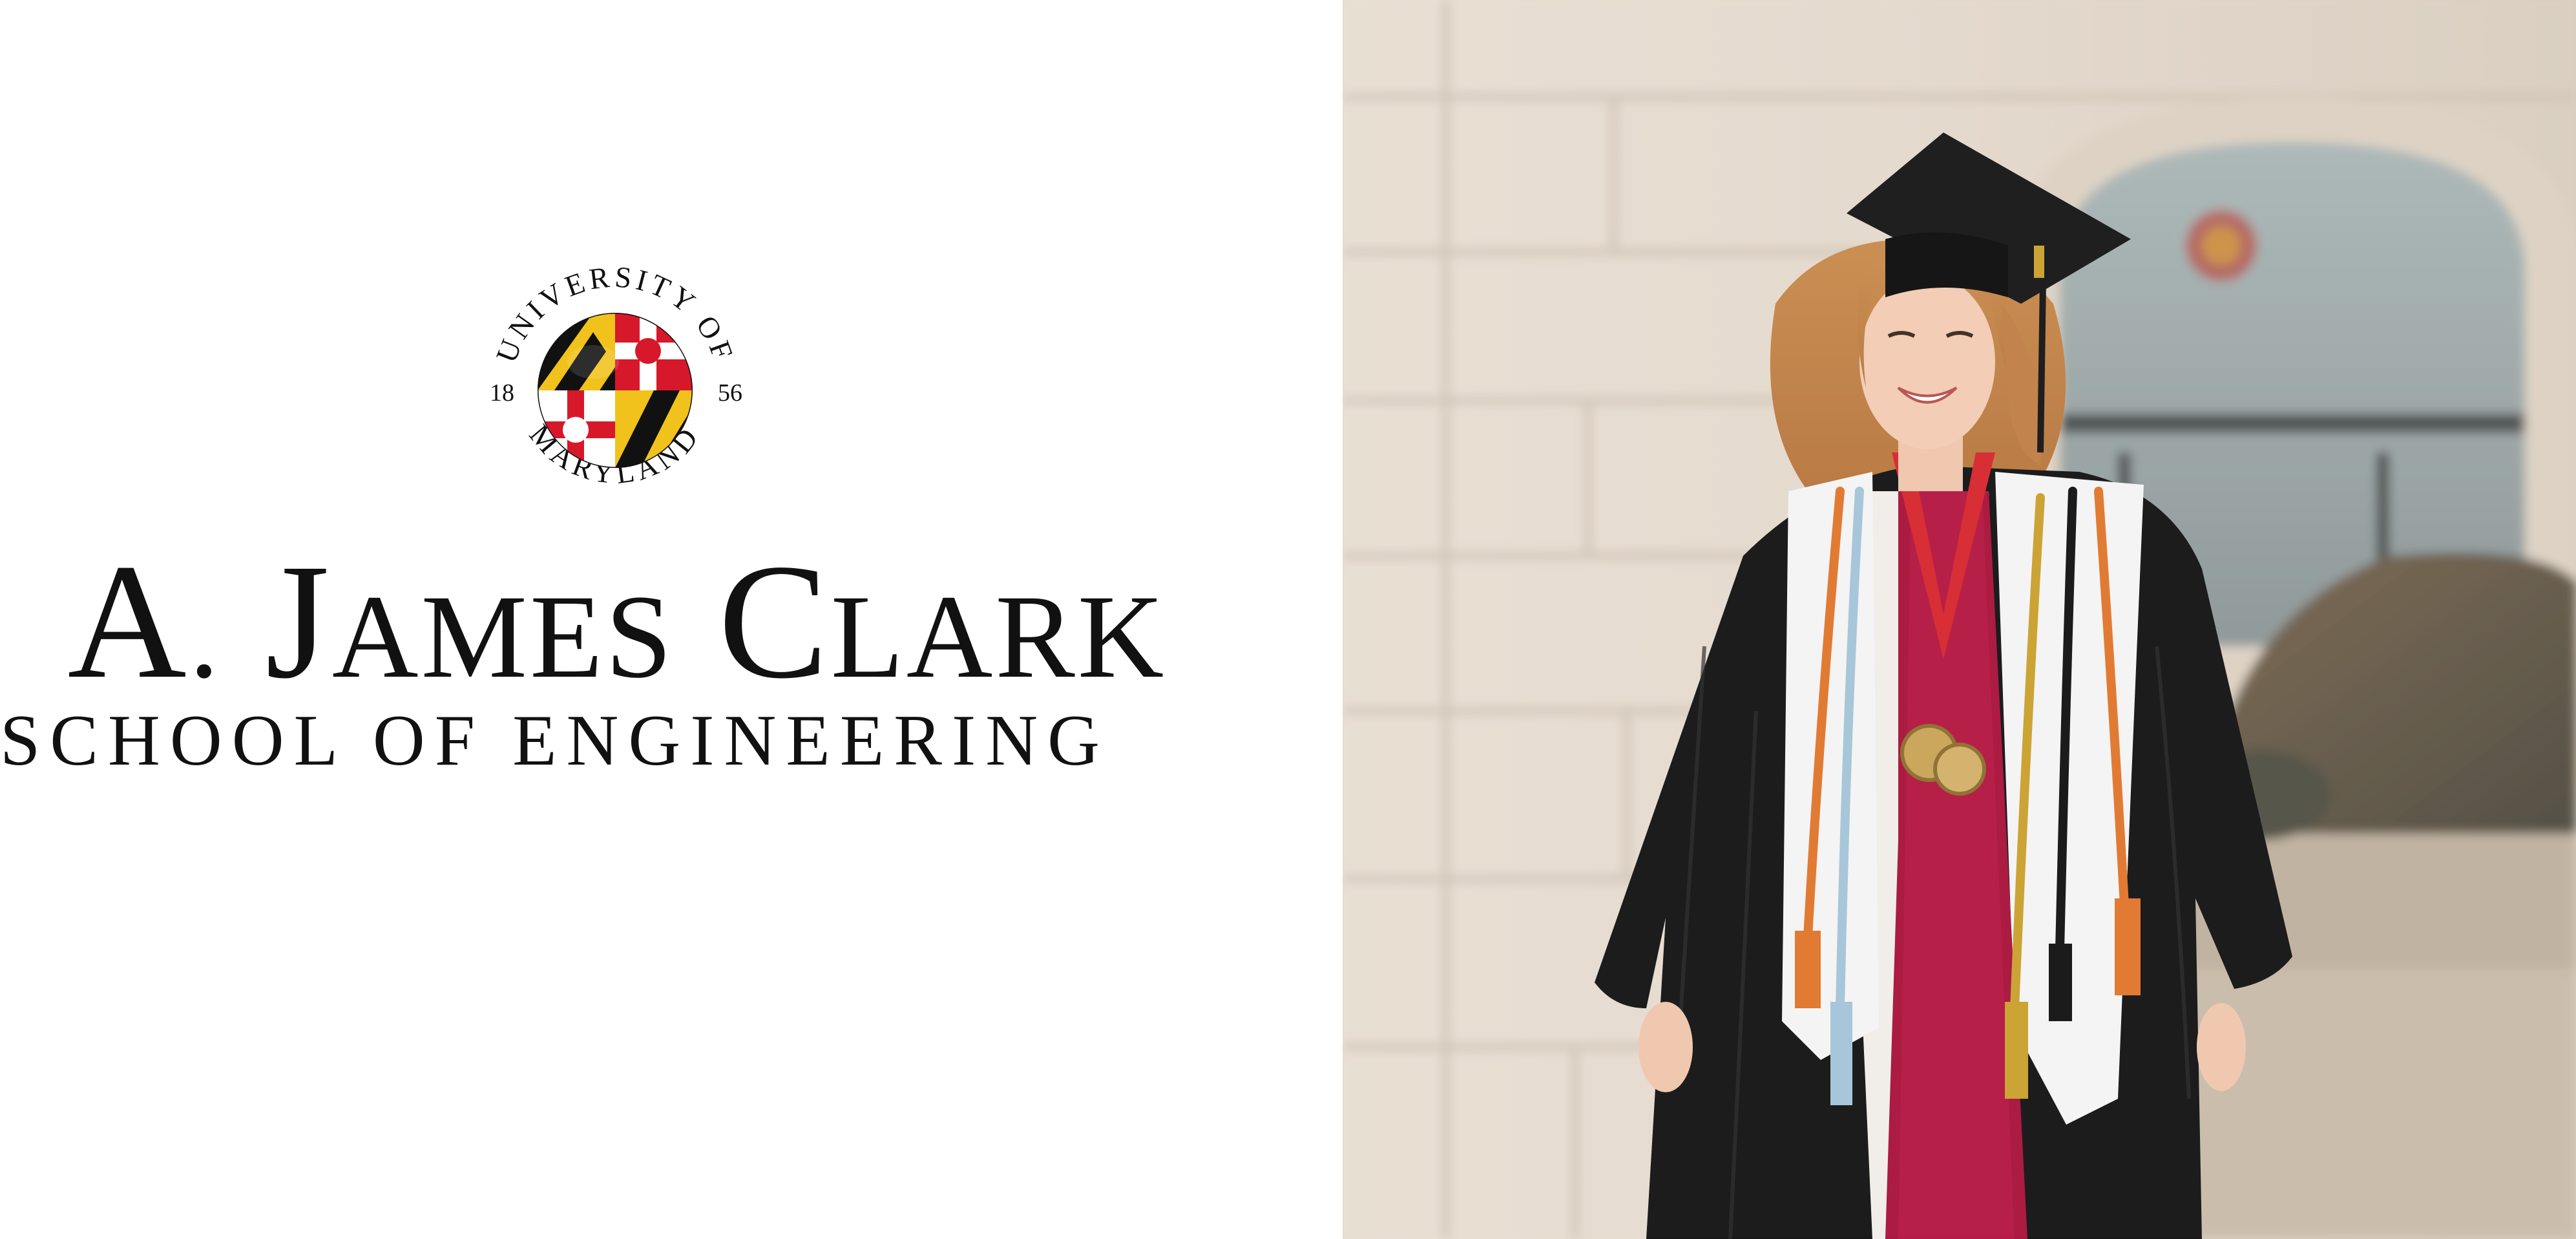 The width and height of the screenshot is (2576, 1239). What do you see at coordinates (298, 622) in the screenshot?
I see `wordmark-j: J` at bounding box center [298, 622].